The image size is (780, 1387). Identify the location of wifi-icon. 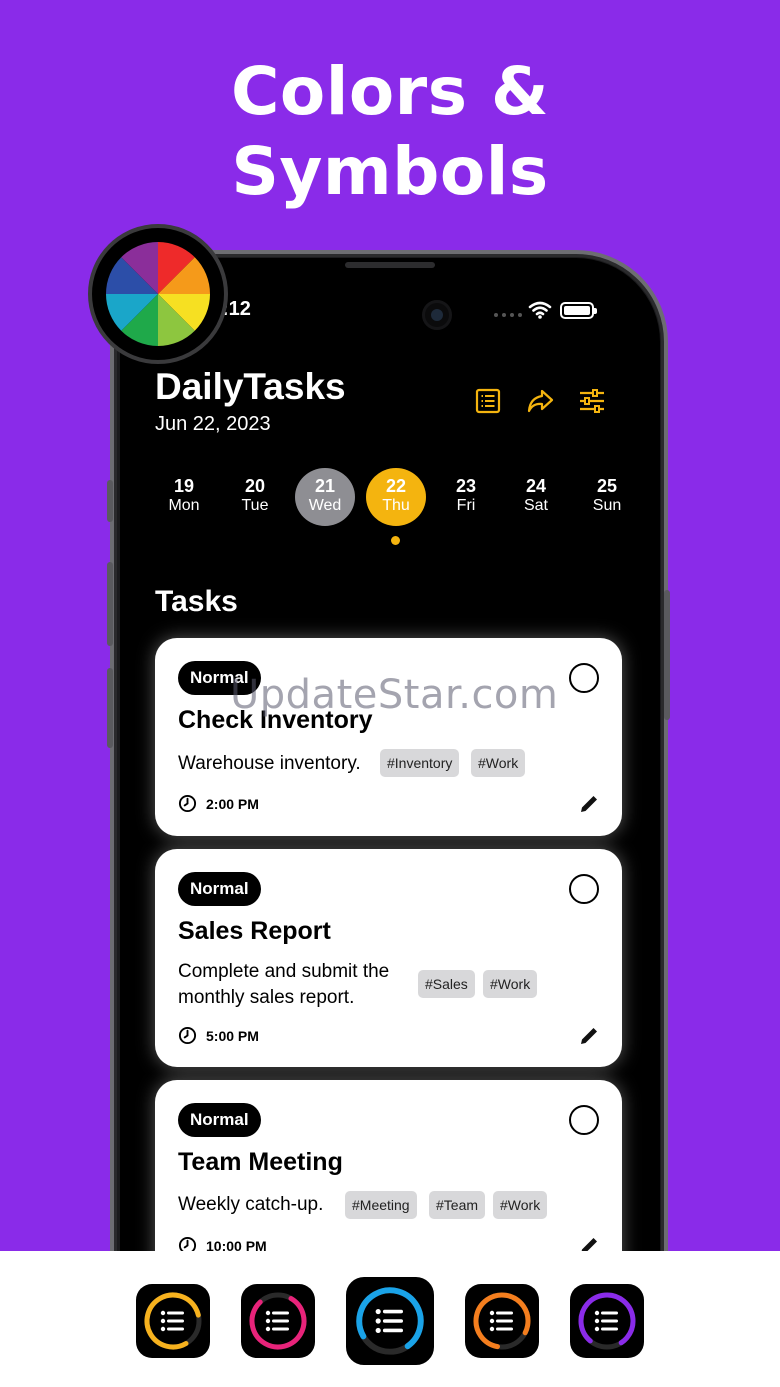
(540, 310).